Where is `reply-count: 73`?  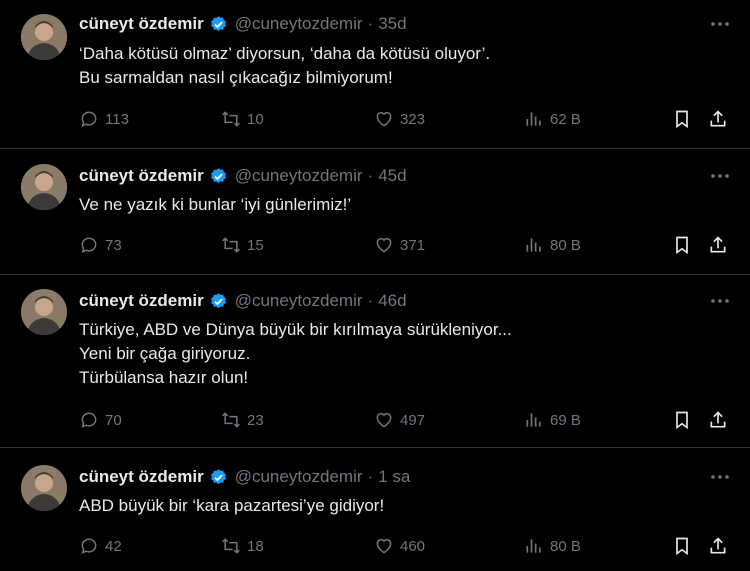 reply-count: 73 is located at coordinates (113, 245).